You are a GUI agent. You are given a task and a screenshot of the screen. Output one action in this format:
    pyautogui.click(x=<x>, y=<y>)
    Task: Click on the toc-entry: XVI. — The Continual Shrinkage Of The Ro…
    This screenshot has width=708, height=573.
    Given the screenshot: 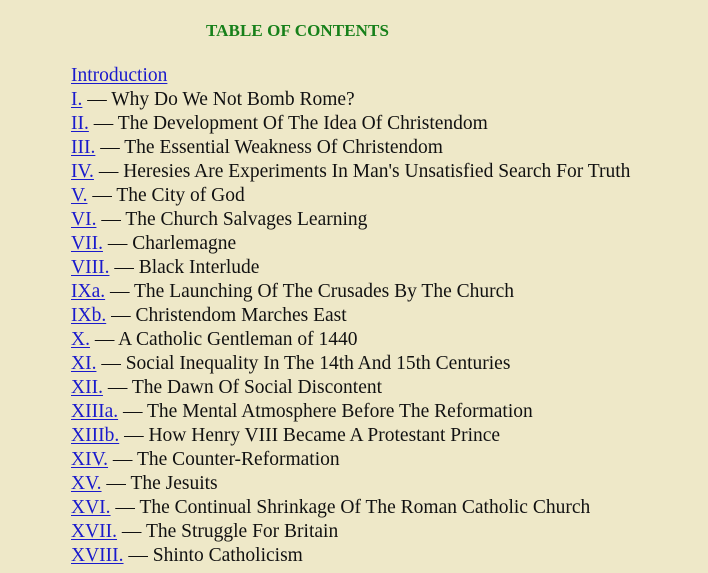 What is the action you would take?
    pyautogui.click(x=350, y=508)
    